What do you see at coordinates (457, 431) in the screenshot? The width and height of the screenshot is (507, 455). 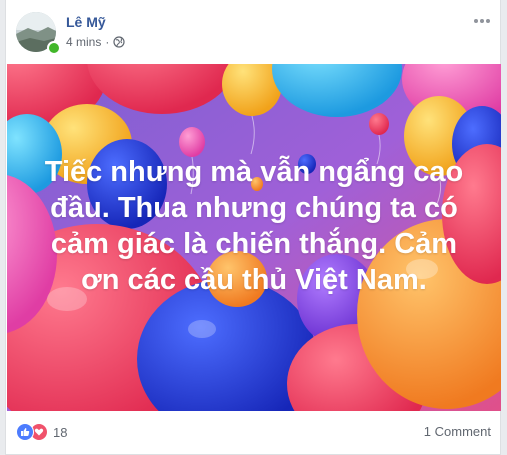 I see `comments-link: 1 Comment` at bounding box center [457, 431].